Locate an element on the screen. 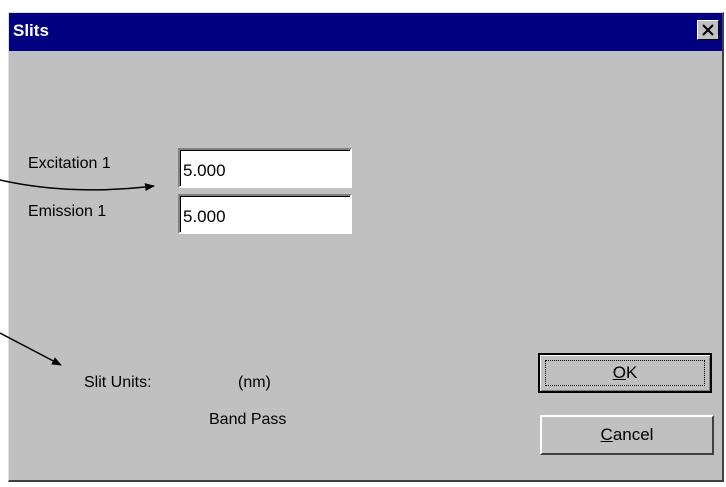 This screenshot has height=487, width=726. cancel-button-label: Cancel is located at coordinates (627, 434).